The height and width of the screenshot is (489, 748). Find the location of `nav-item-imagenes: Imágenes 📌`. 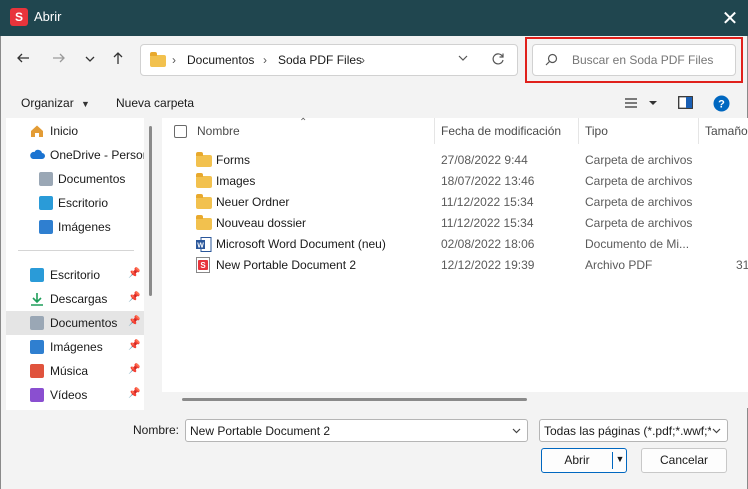

nav-item-imagenes: Imágenes 📌 is located at coordinates (75, 347).